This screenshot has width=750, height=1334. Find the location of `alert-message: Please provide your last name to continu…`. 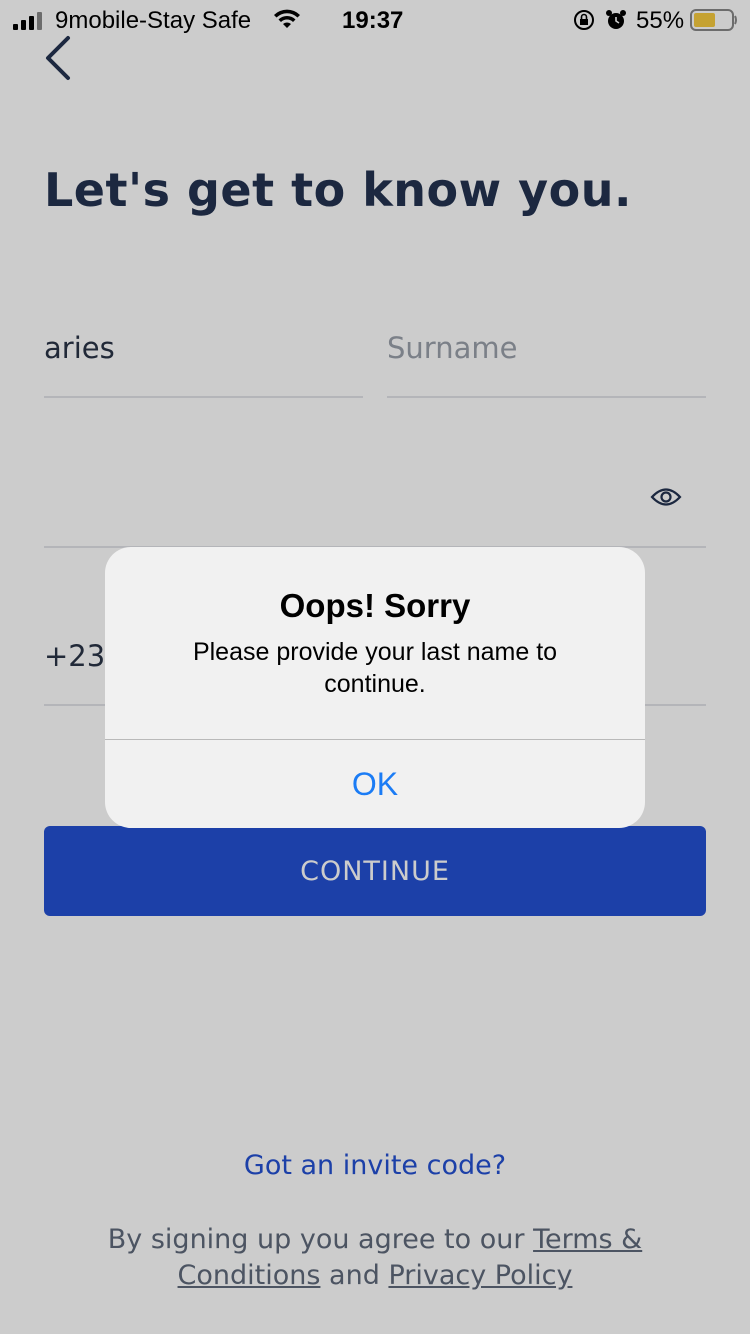

alert-message: Please provide your last name to continu… is located at coordinates (375, 668).